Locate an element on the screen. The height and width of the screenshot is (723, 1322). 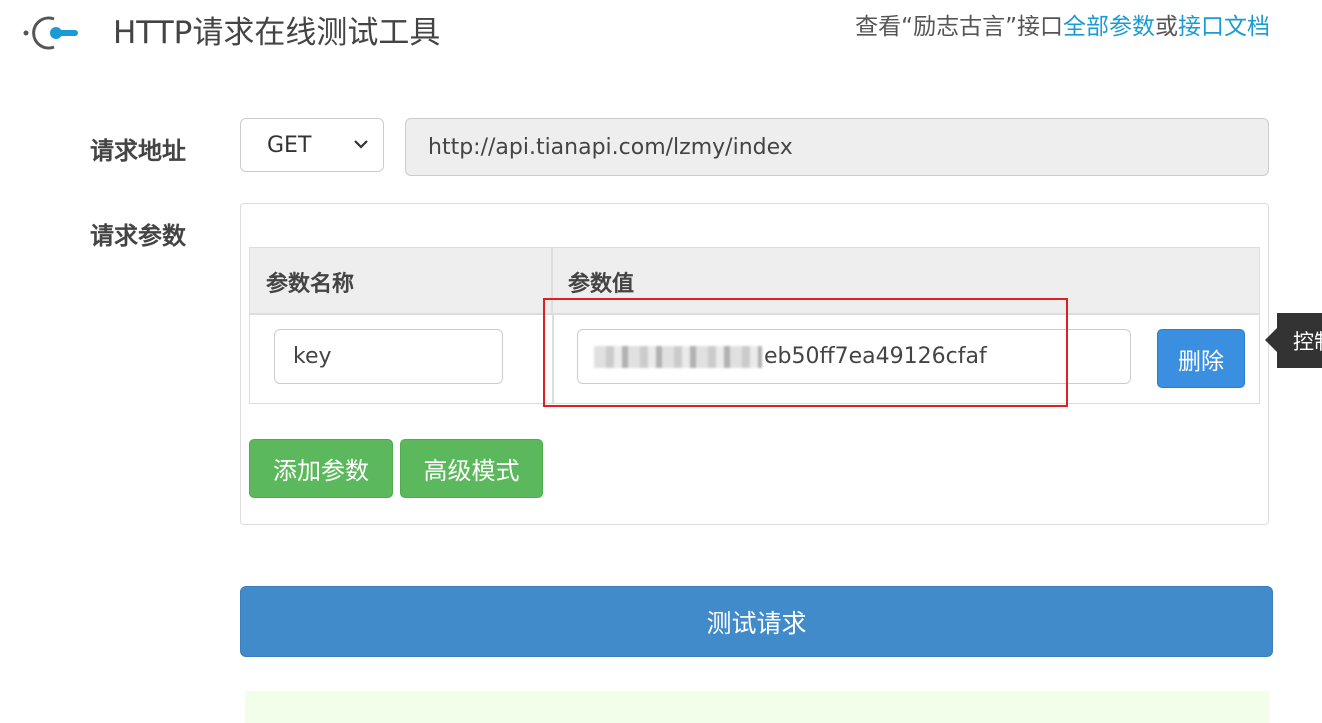
method-select: GET is located at coordinates (312, 145).